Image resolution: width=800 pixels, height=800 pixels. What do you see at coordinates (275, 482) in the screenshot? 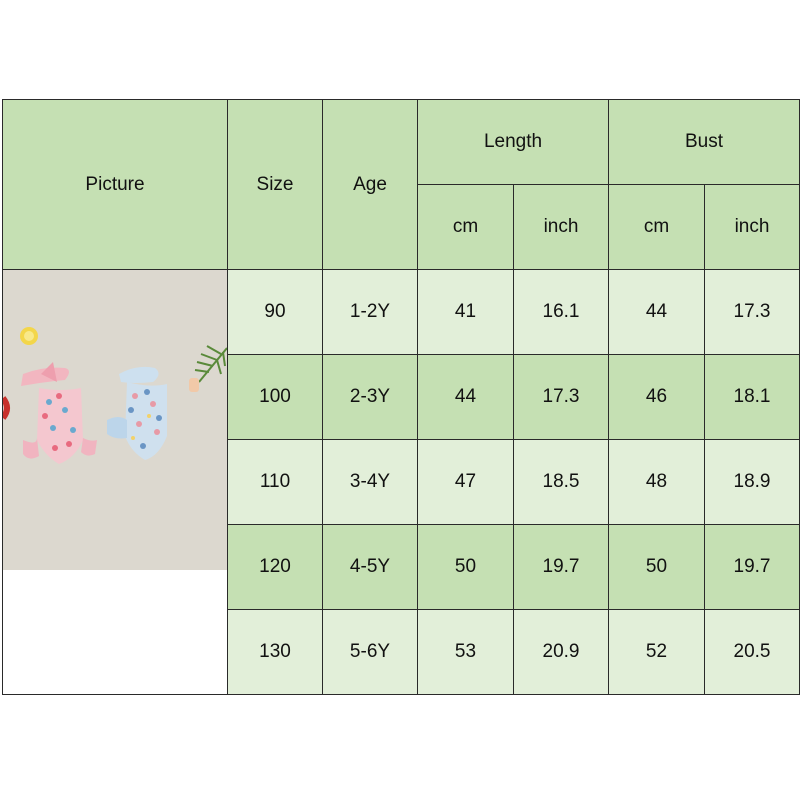
I see `cell-size: 110` at bounding box center [275, 482].